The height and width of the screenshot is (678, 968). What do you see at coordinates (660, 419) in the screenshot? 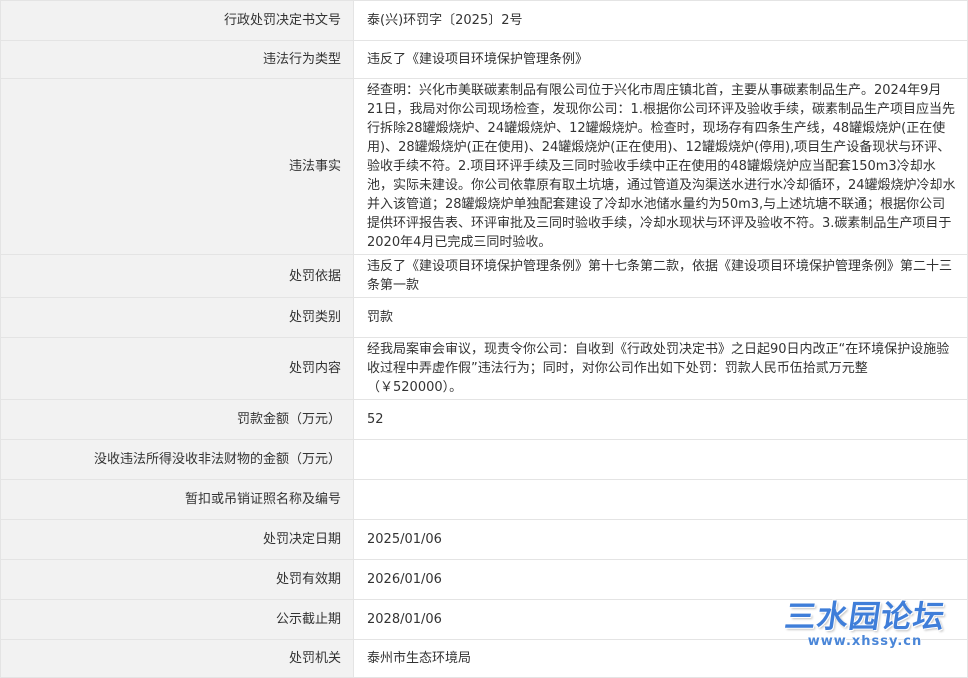
I see `row-value: 52` at bounding box center [660, 419].